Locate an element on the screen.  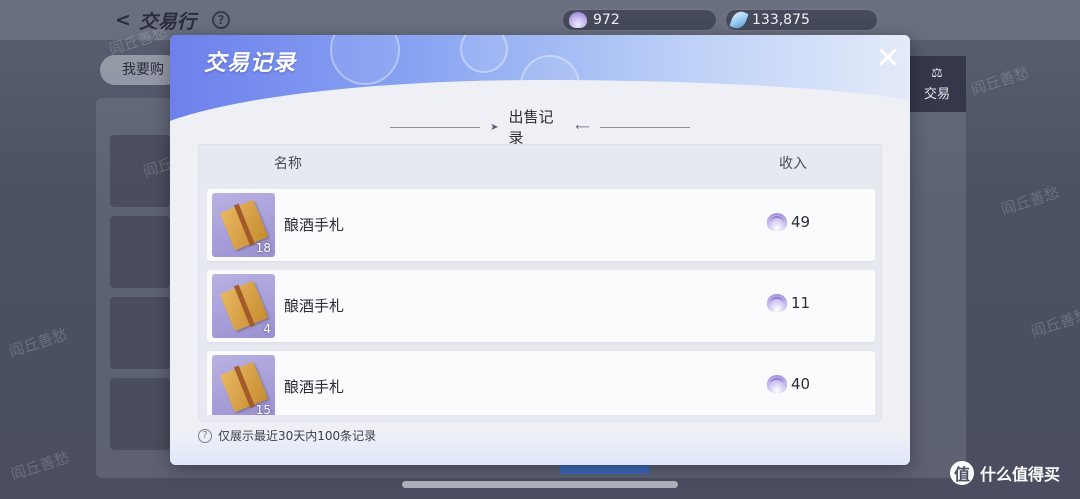
income-amount: 49 is located at coordinates (801, 222).